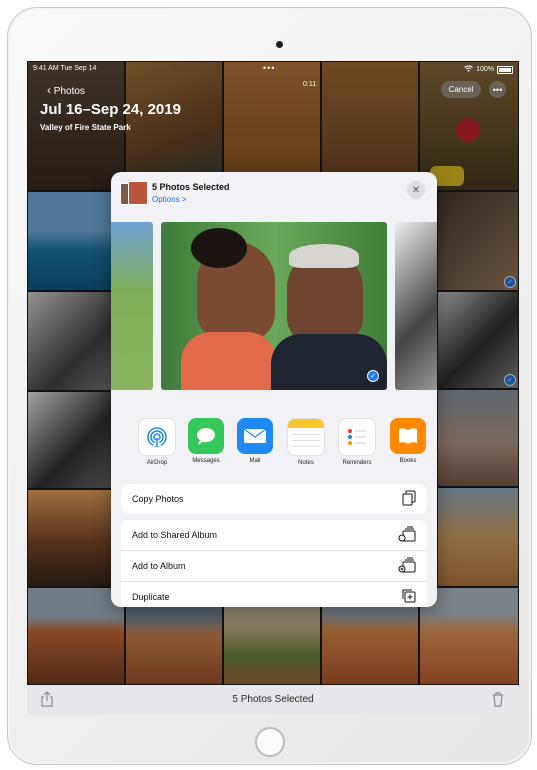 Image resolution: width=537 pixels, height=770 pixels. I want to click on copy-icon, so click(409, 501).